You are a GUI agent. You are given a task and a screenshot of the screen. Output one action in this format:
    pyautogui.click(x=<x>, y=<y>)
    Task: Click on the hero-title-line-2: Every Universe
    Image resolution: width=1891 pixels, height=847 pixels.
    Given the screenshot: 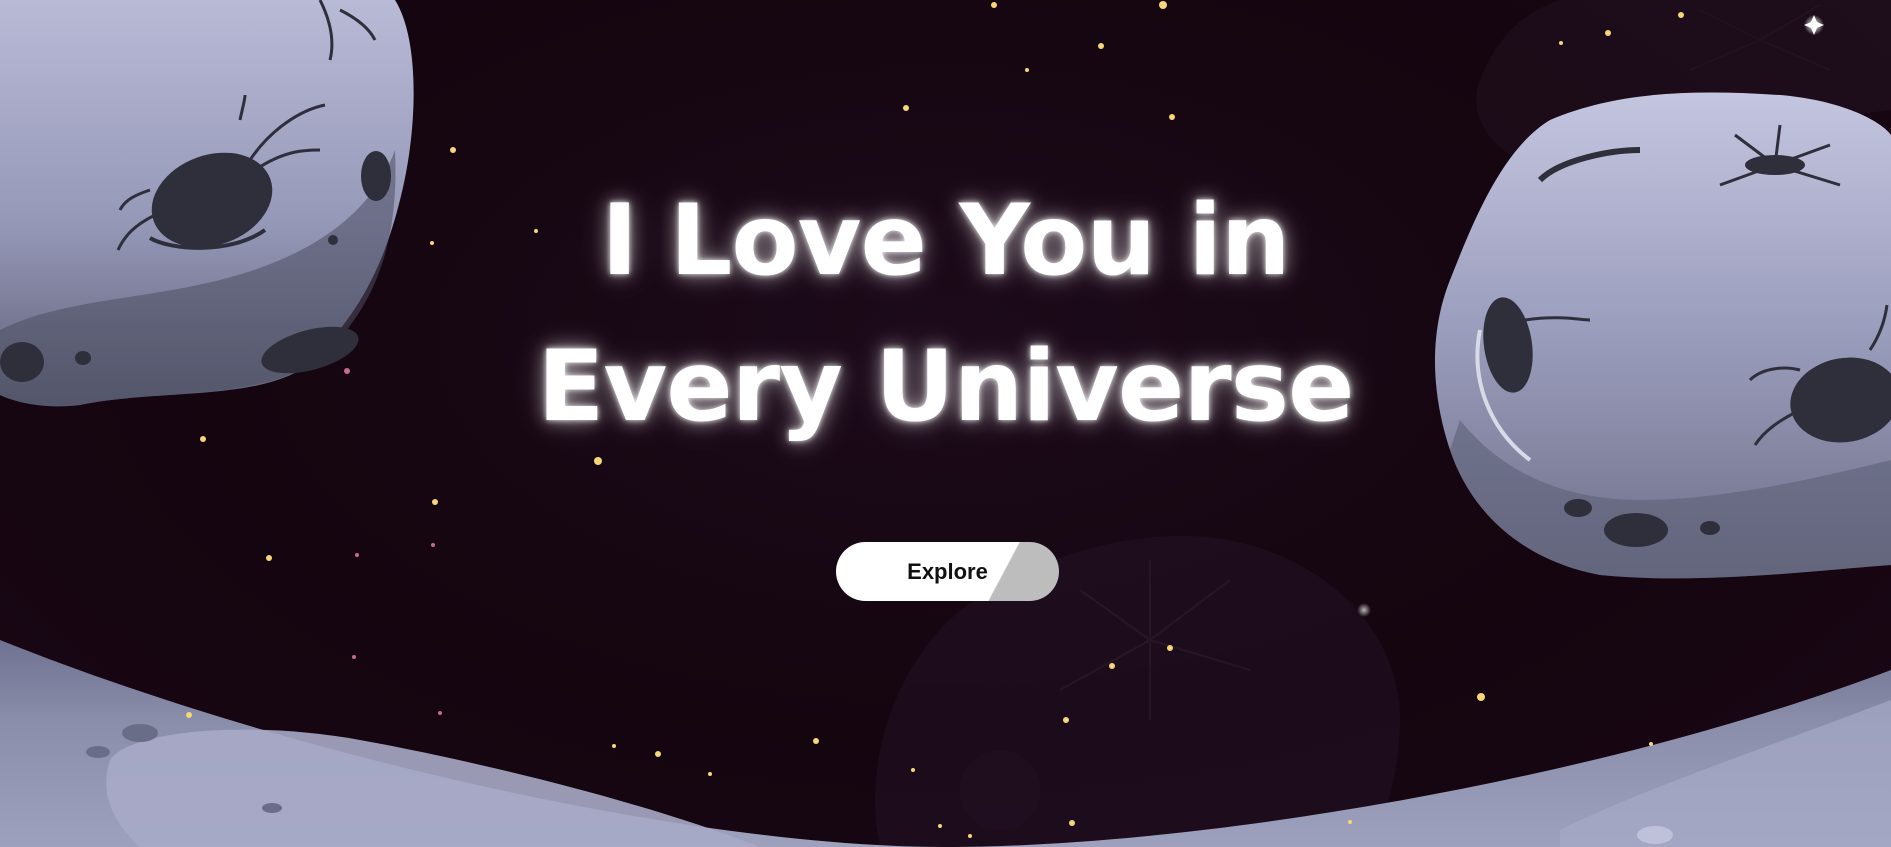 What is the action you would take?
    pyautogui.click(x=945, y=387)
    